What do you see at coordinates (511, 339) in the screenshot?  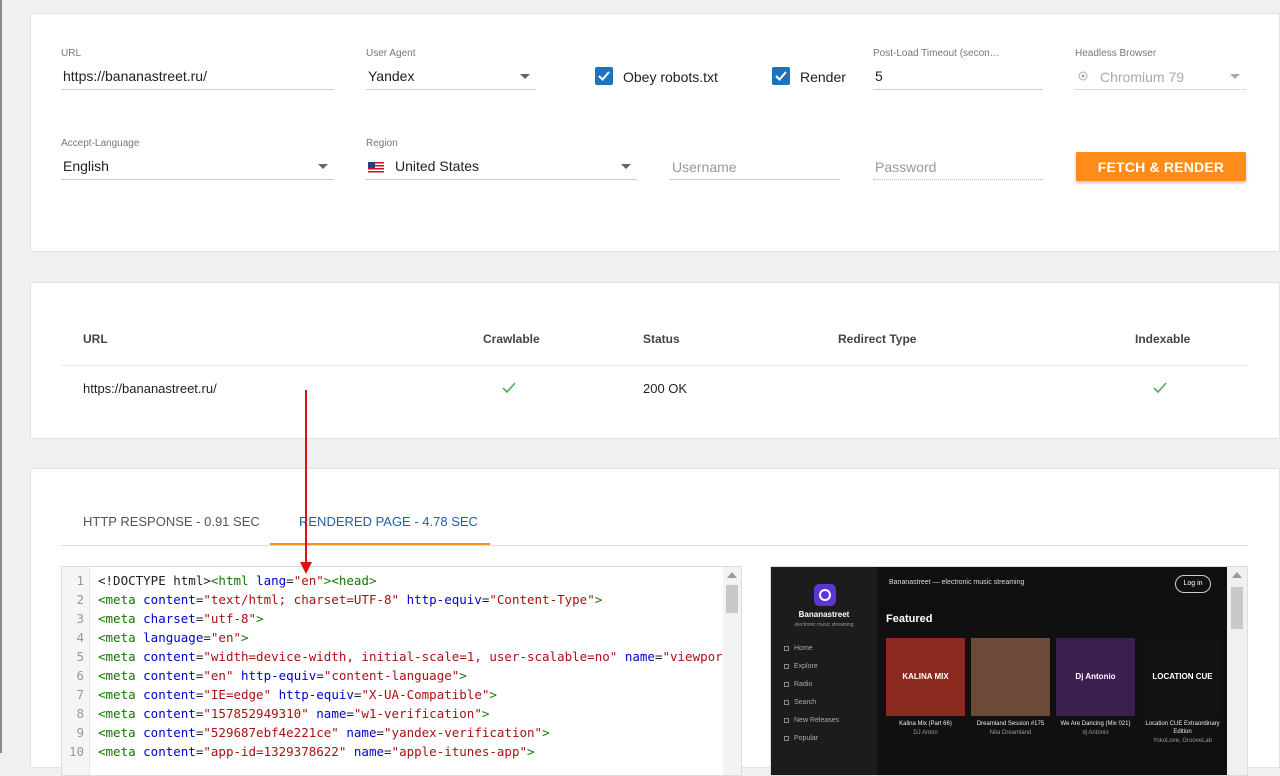 I see `column-header-crawlable: Crawlable` at bounding box center [511, 339].